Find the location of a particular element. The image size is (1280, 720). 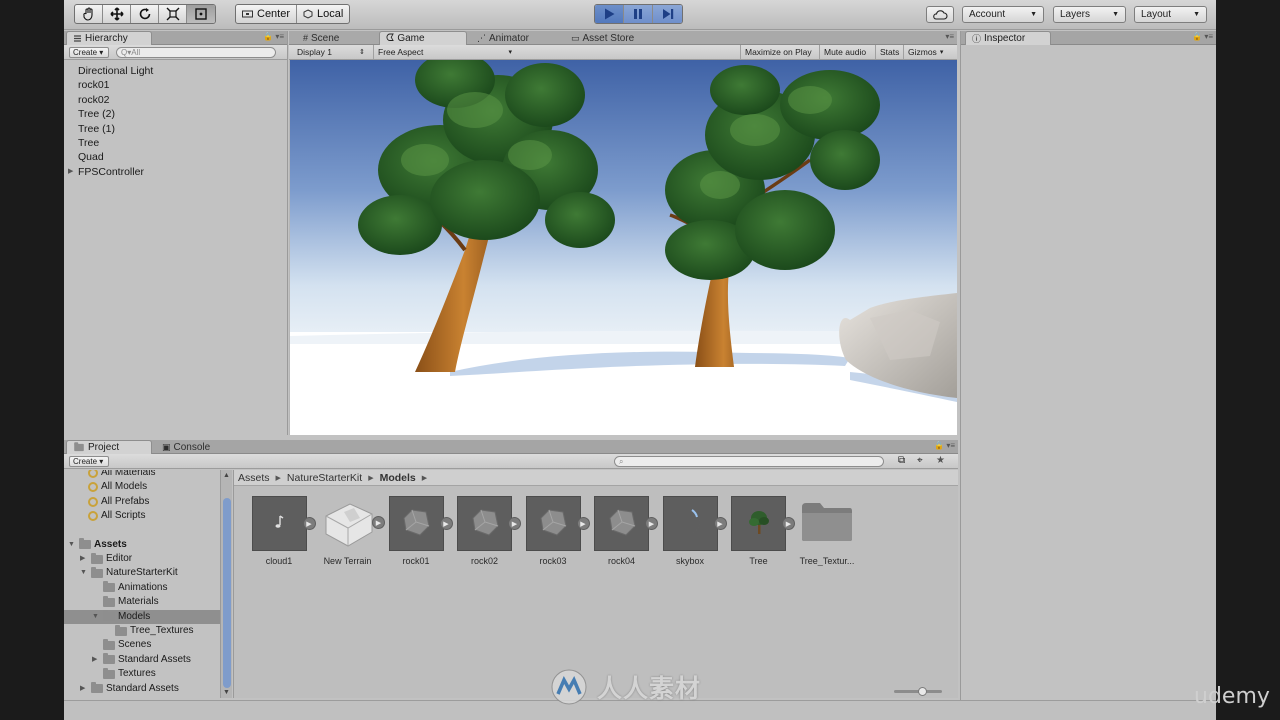

tab-inspector: ⓘ Inspector is located at coordinates (1008, 38).